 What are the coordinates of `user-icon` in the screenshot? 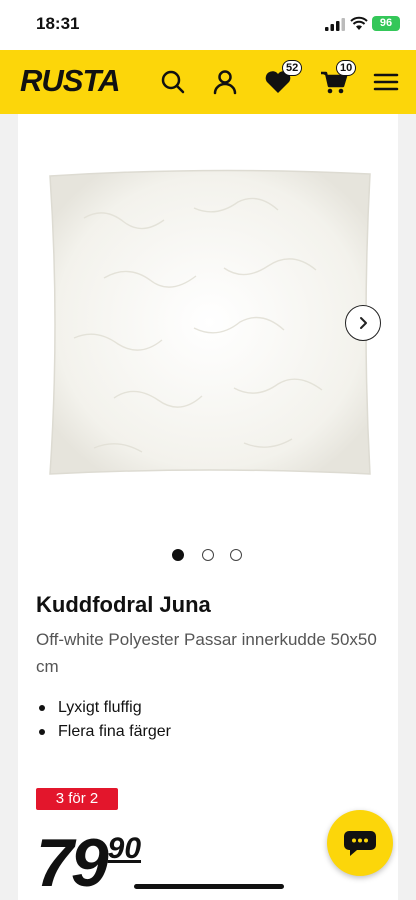 It's located at (225, 82).